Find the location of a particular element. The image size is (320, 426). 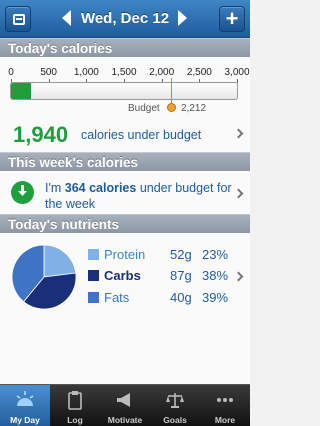

scale-icon is located at coordinates (175, 400).